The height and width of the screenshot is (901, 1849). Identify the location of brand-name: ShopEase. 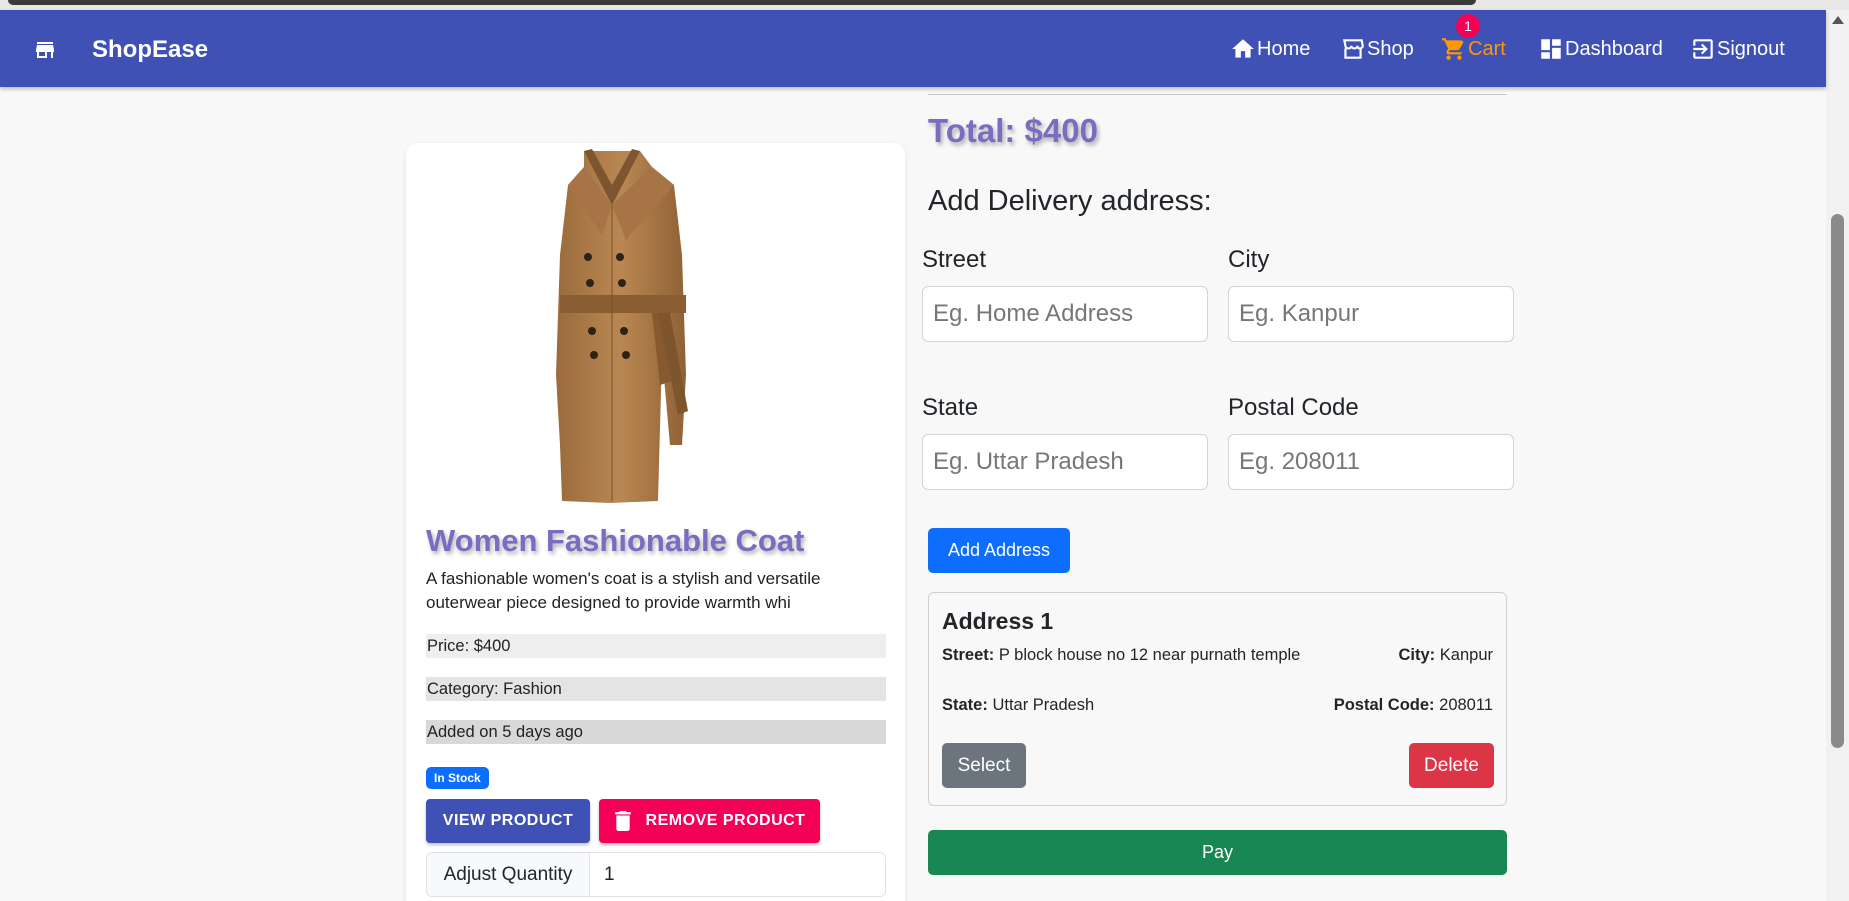
(150, 50).